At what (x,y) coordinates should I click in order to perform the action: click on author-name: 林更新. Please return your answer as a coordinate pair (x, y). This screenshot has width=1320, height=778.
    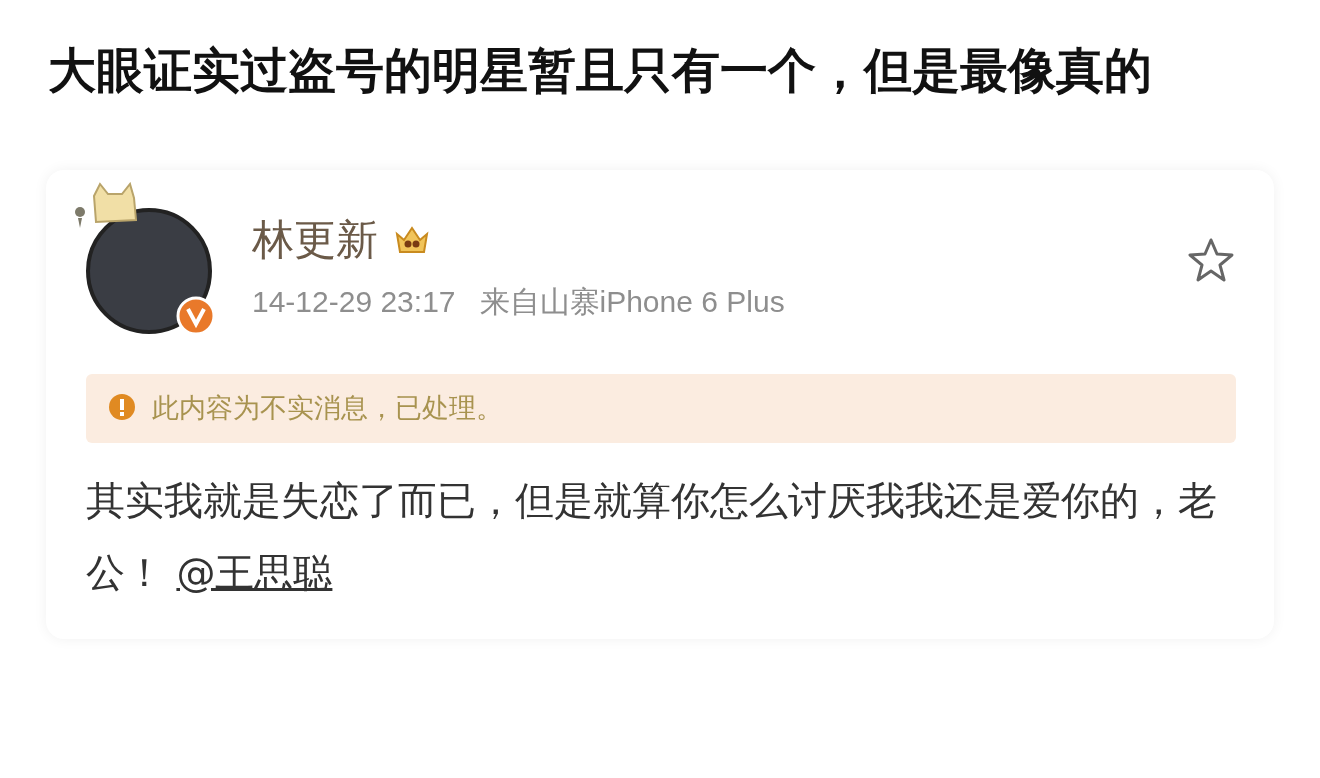
    Looking at the image, I should click on (315, 239).